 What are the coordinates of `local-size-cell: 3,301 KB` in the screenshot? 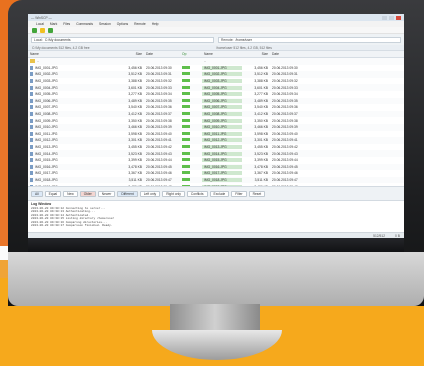 It's located at (135, 140).